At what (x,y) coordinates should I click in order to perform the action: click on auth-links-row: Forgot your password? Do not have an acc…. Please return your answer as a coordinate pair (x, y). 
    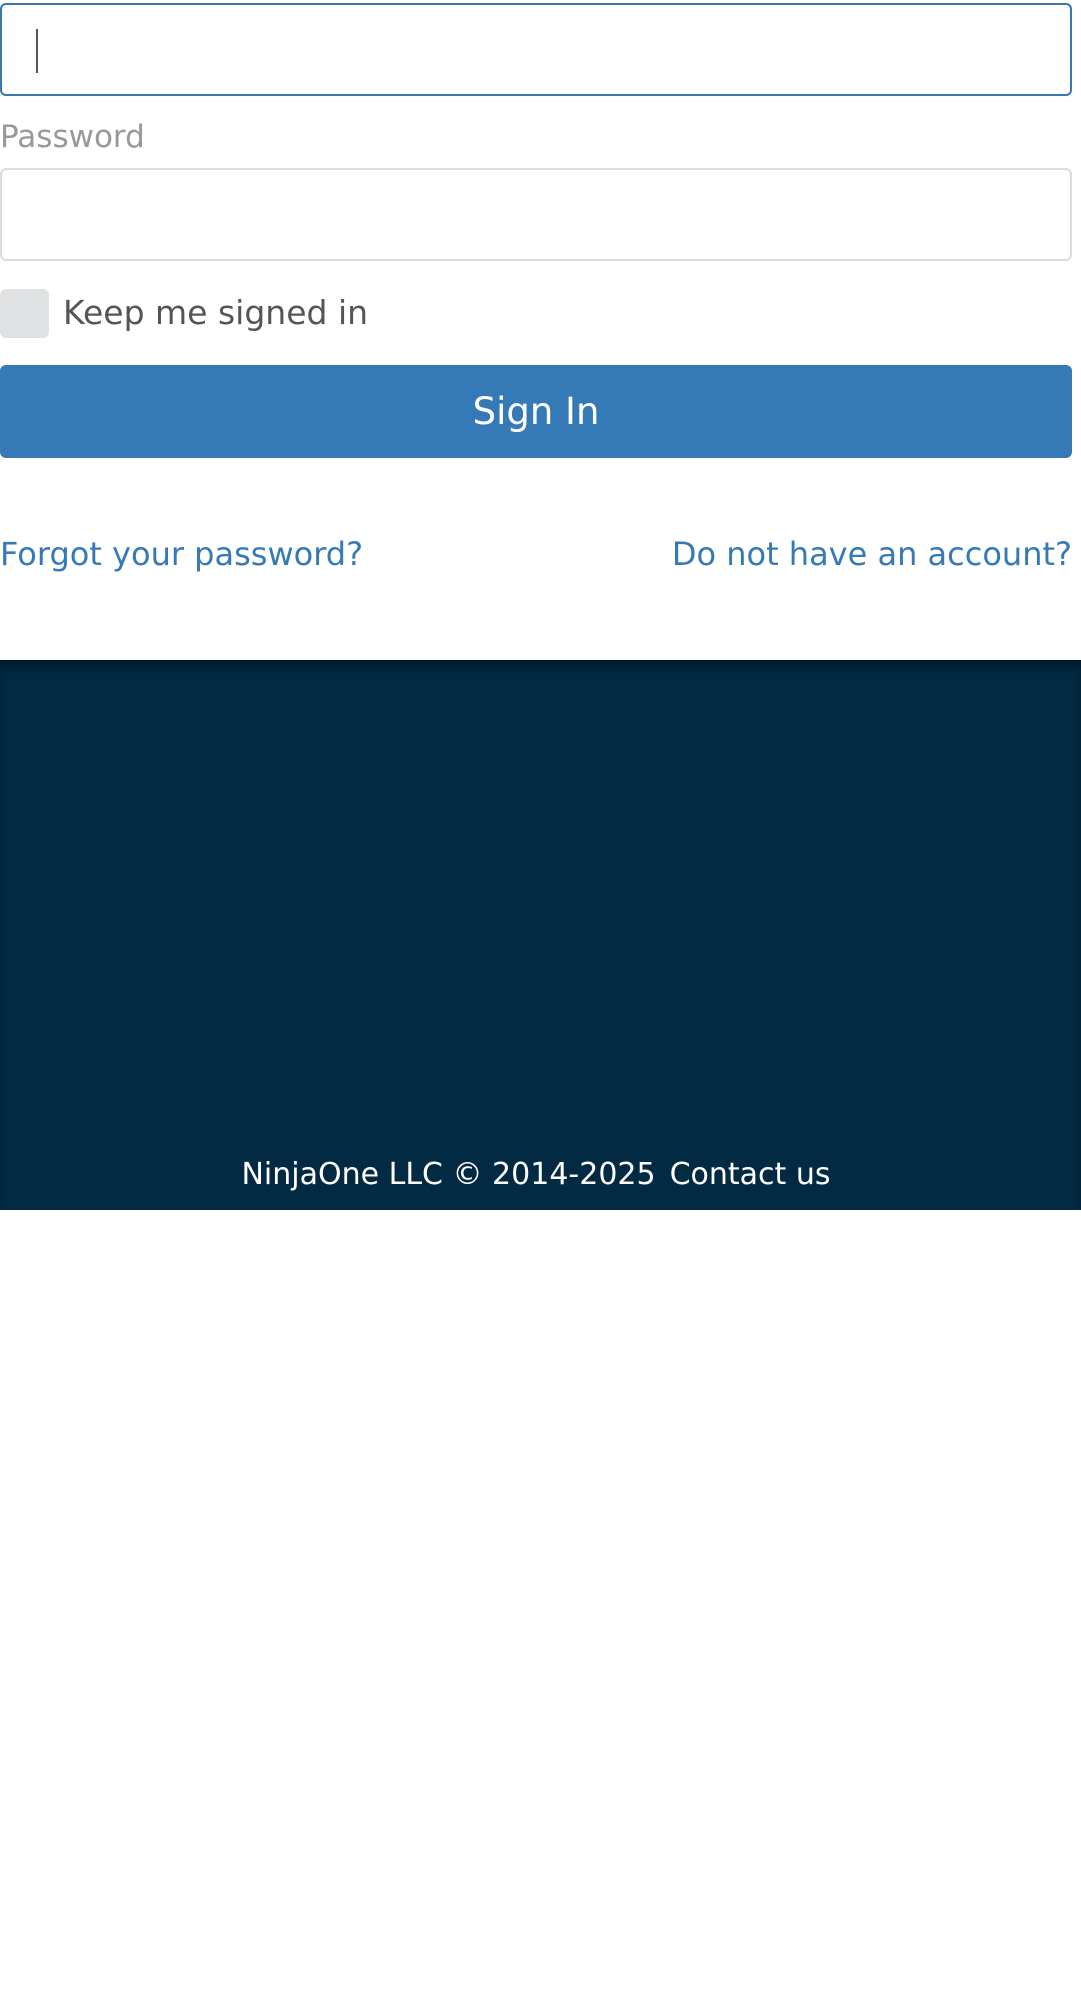
    Looking at the image, I should click on (536, 554).